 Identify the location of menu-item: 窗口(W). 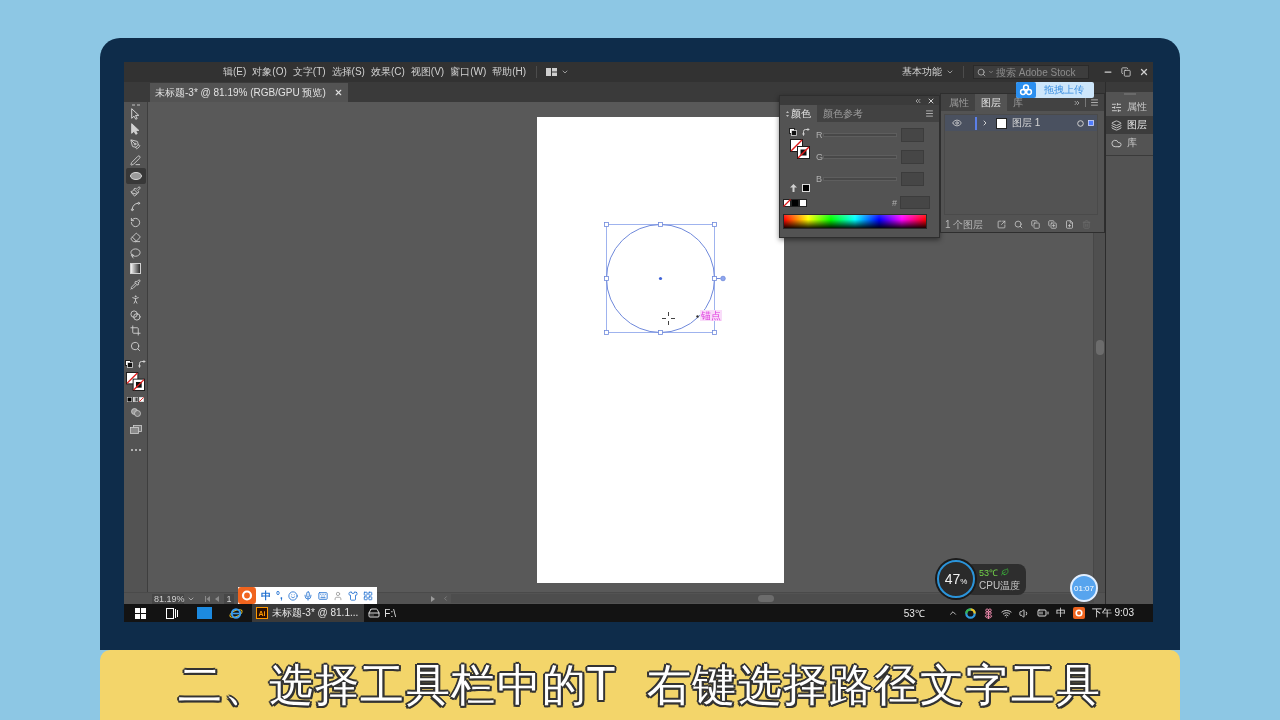
(468, 72).